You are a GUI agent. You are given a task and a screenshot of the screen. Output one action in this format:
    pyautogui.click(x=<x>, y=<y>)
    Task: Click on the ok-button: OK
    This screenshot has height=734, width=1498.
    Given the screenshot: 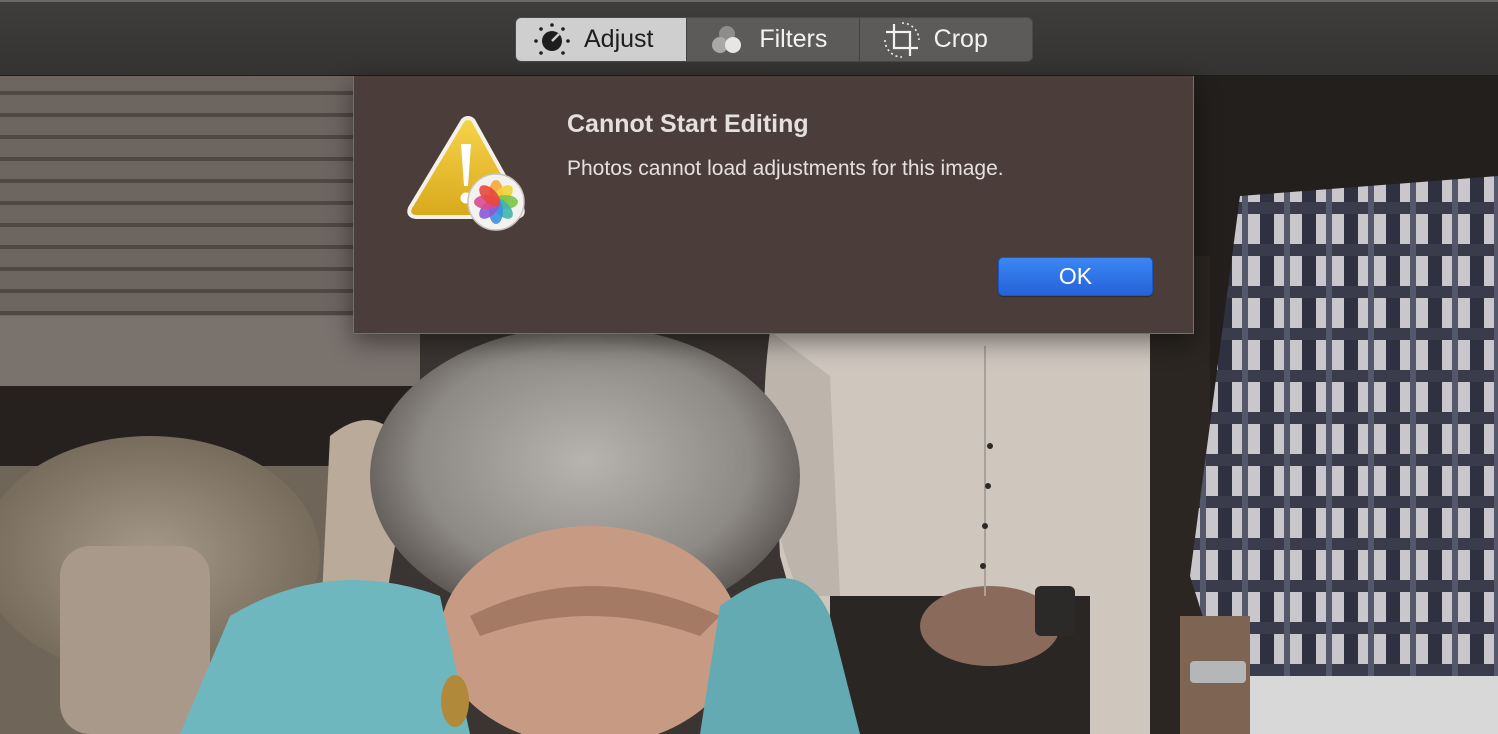 What is the action you would take?
    pyautogui.click(x=1075, y=276)
    